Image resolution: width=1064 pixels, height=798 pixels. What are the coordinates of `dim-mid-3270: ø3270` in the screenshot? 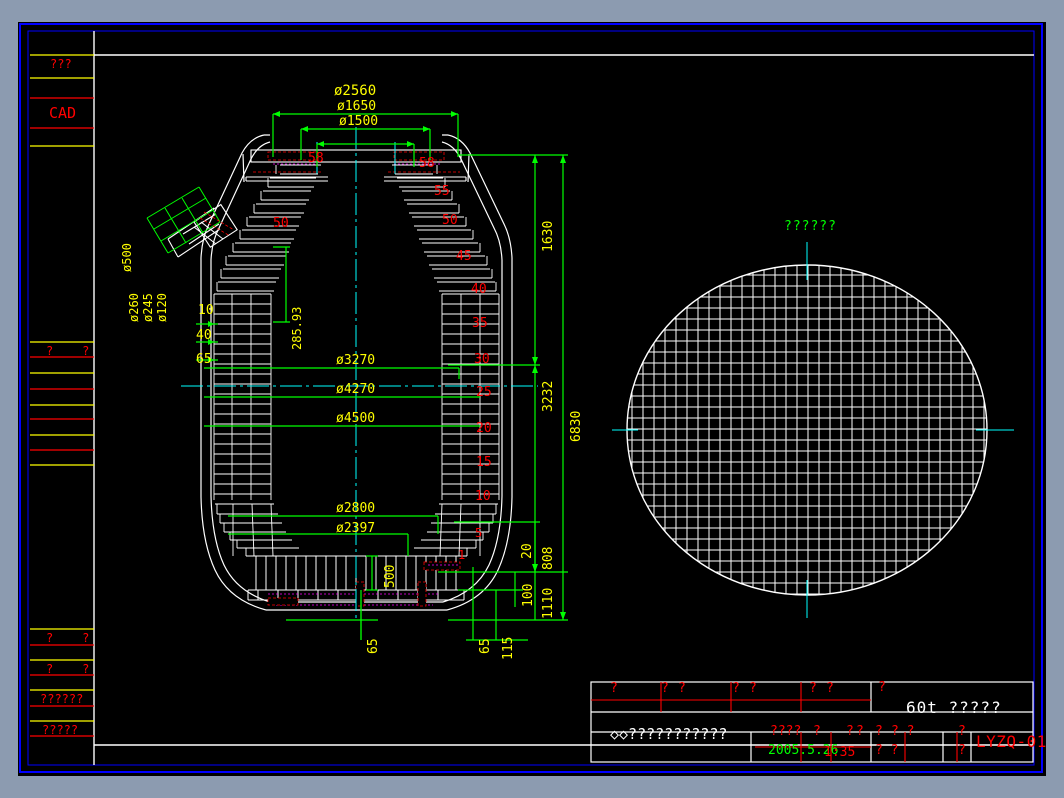 It's located at (356, 360).